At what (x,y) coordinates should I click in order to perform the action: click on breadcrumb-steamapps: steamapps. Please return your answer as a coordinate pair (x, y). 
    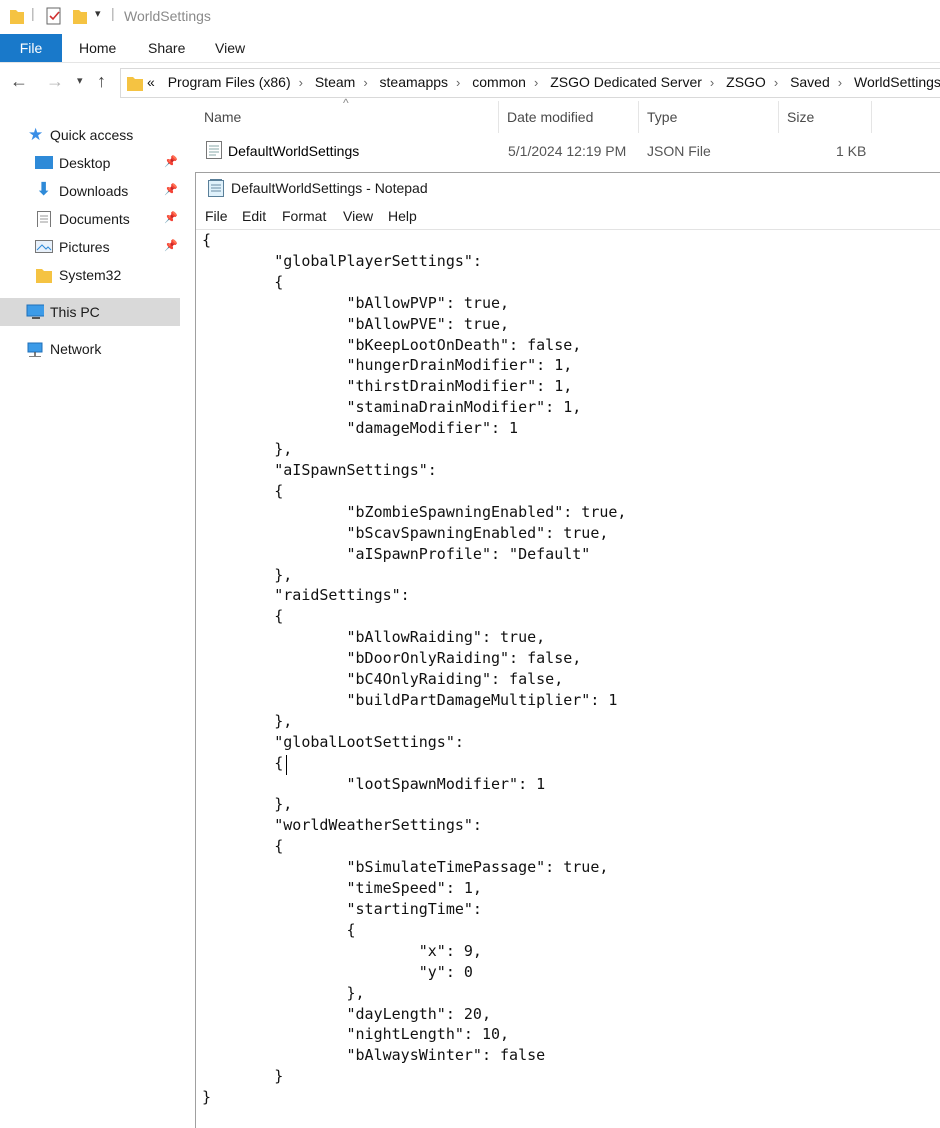
    Looking at the image, I should click on (414, 82).